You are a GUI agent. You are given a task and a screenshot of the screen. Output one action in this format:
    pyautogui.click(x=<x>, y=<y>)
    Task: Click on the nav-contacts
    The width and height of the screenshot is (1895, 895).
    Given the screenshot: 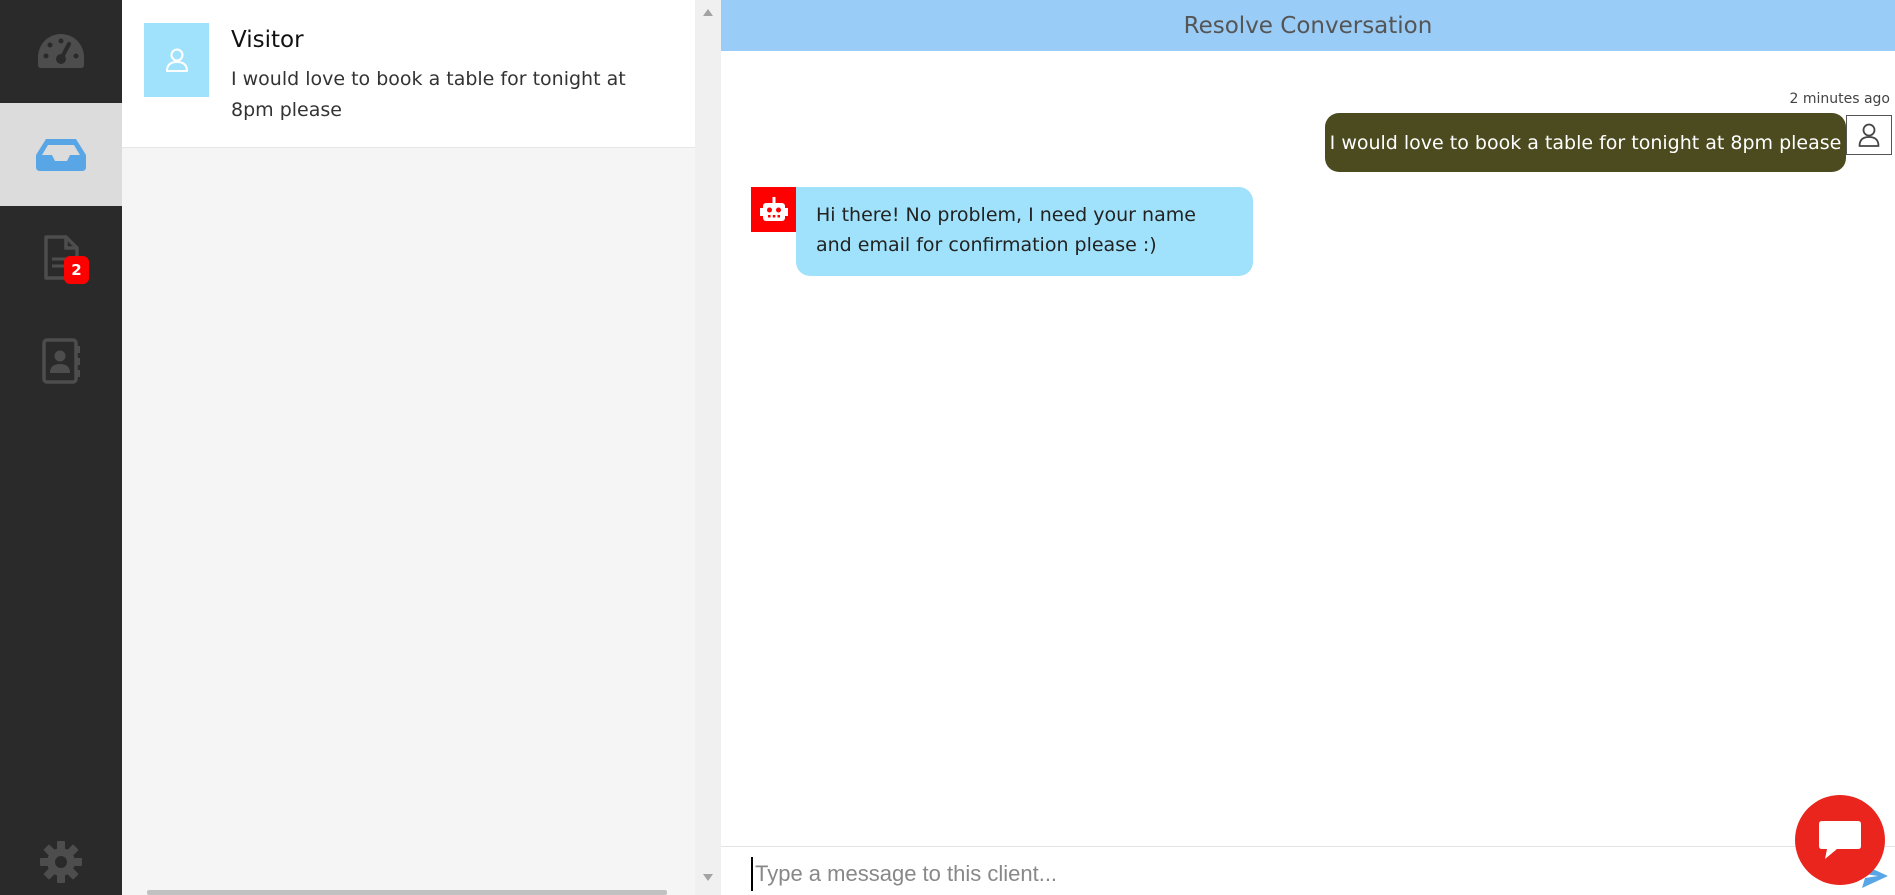 What is the action you would take?
    pyautogui.click(x=61, y=360)
    